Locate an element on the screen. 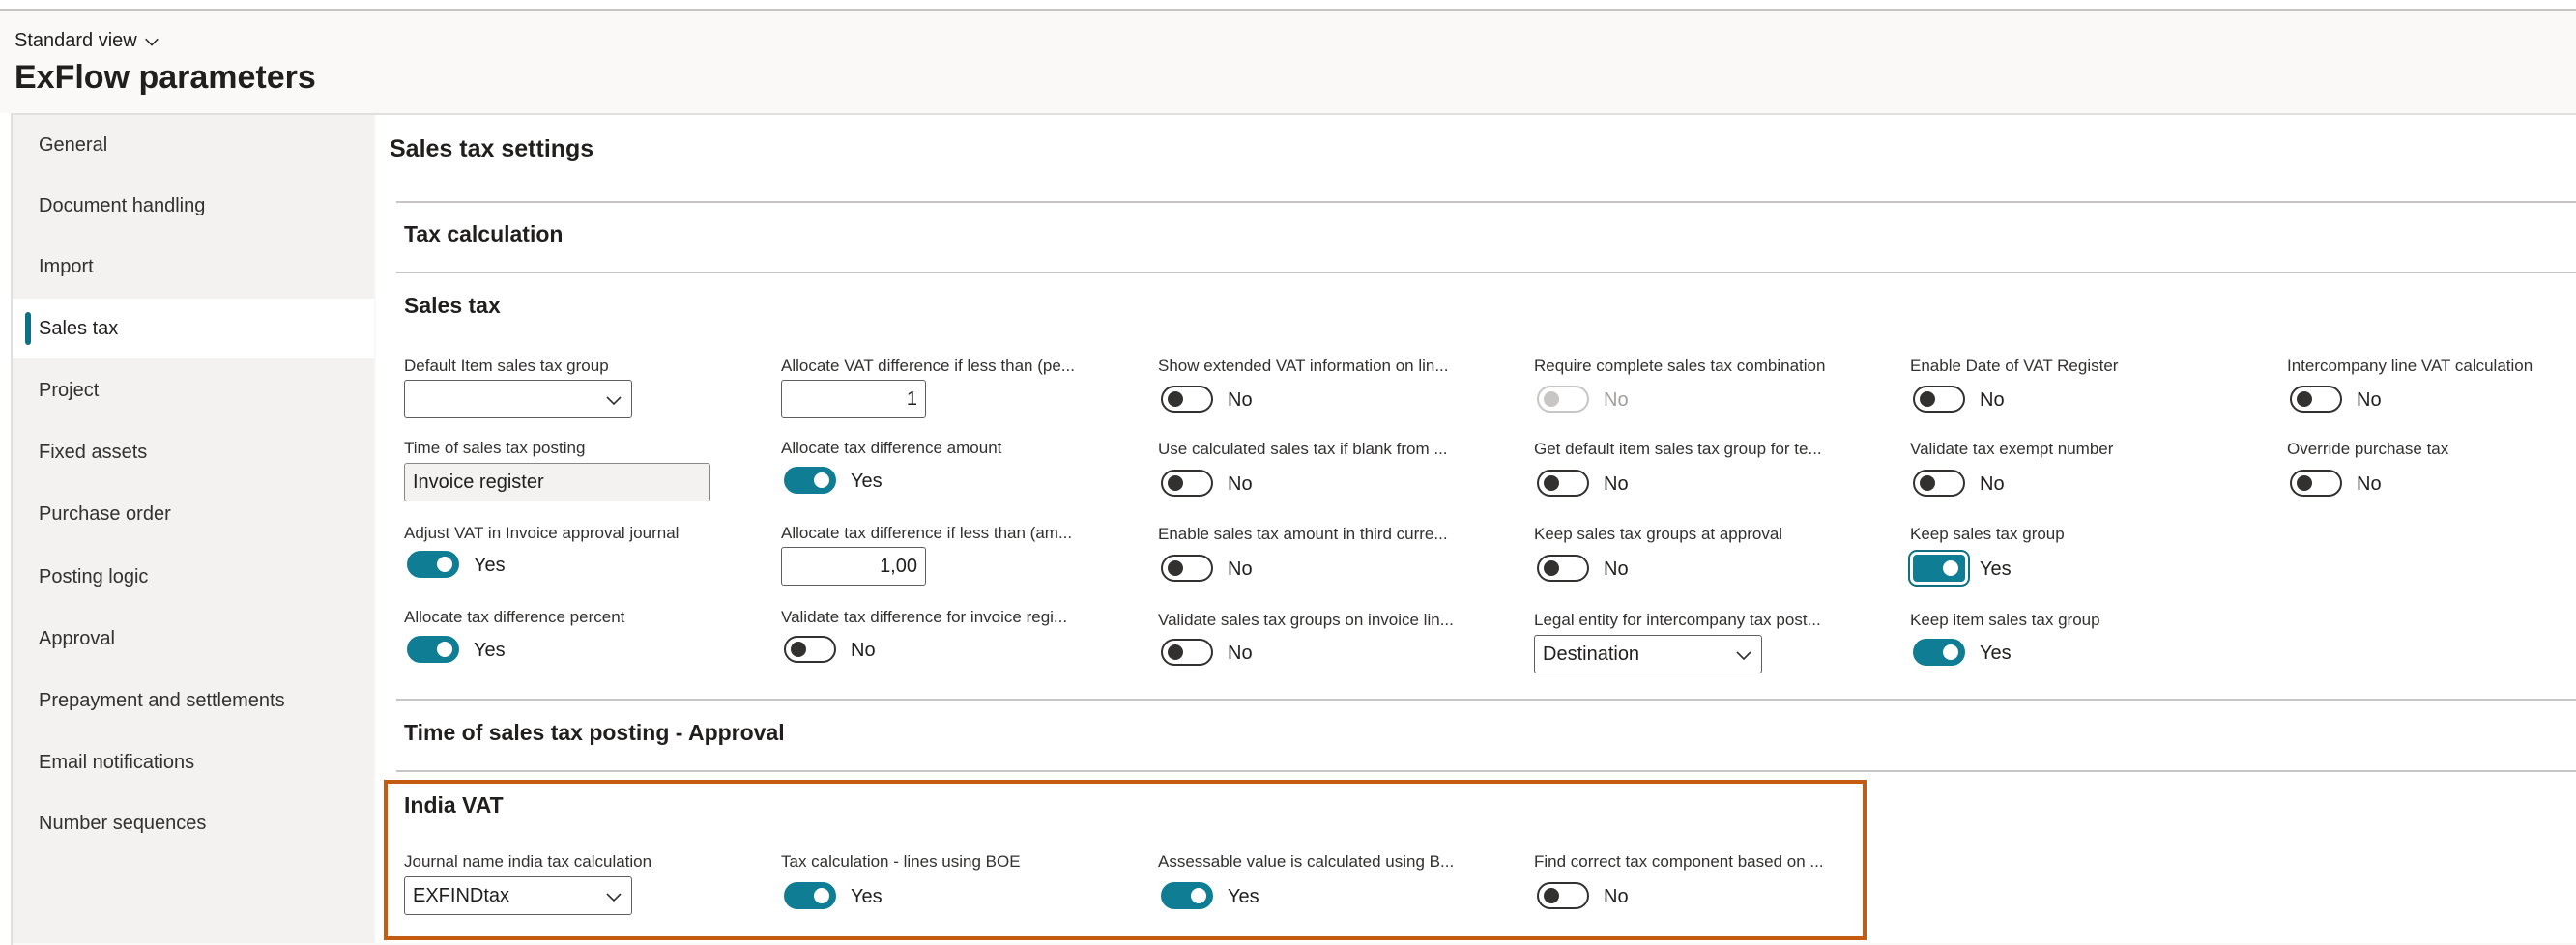 The image size is (2576, 945). field-label: Adjust VAT in Invoice approval journal is located at coordinates (542, 533).